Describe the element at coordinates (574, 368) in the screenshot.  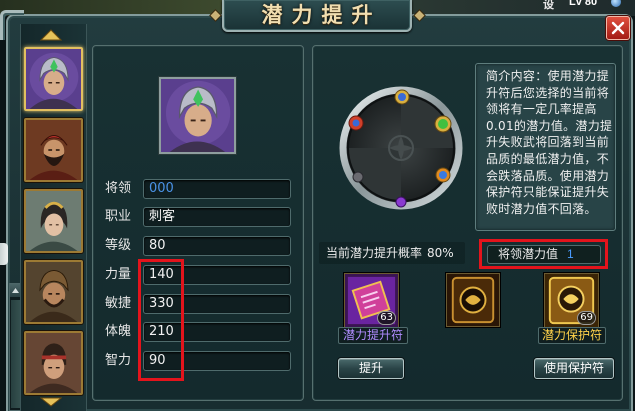
I see `use-protect-button: 使用保护符` at that location.